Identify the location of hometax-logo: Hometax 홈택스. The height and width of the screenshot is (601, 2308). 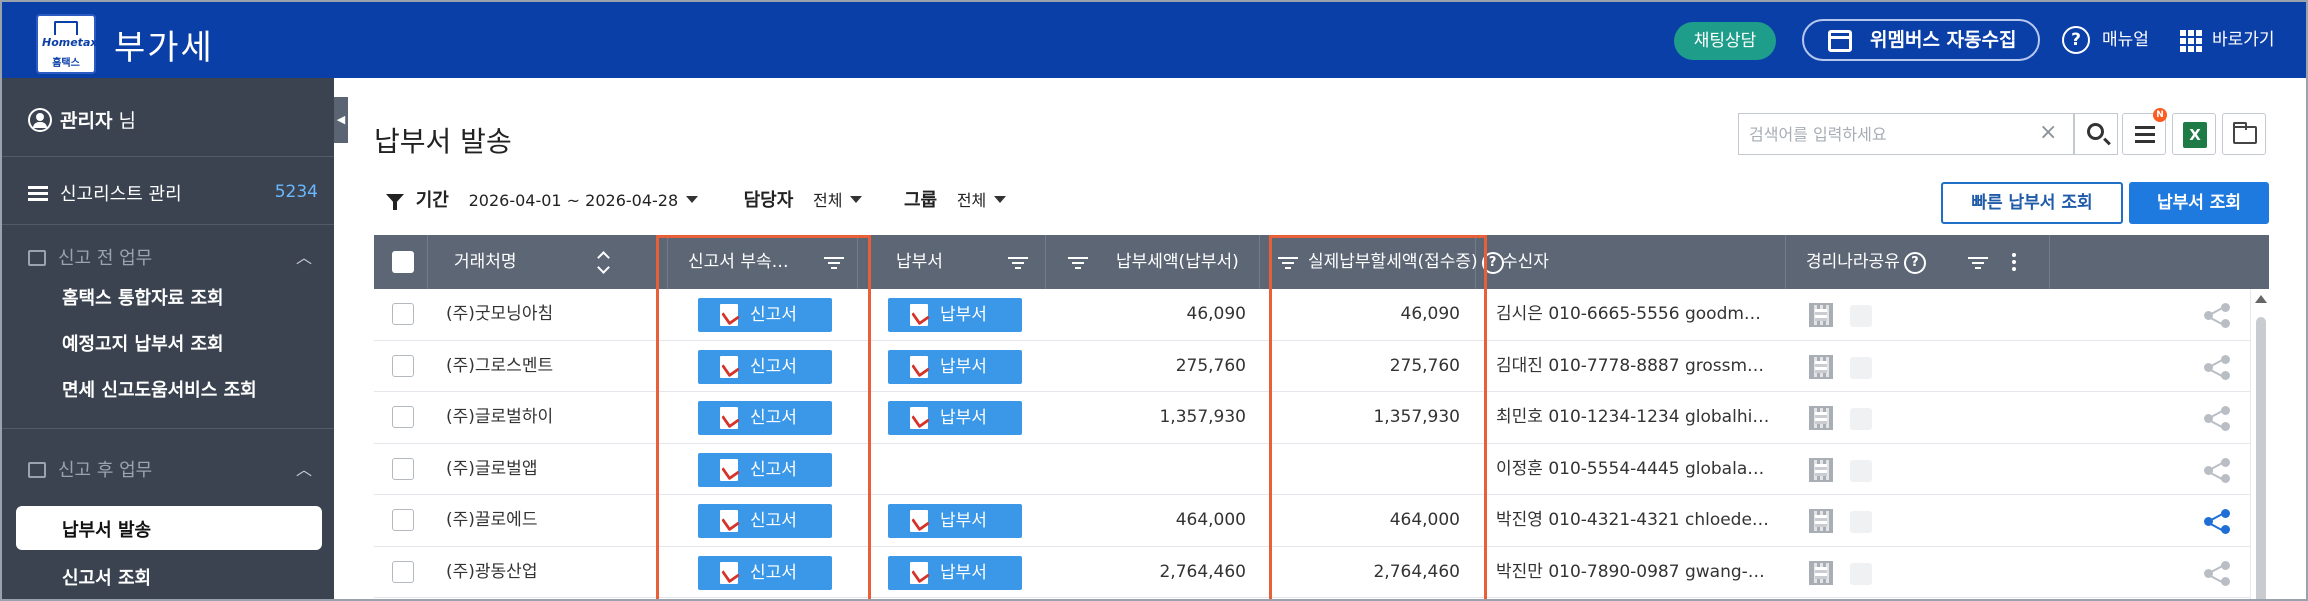
(66, 44).